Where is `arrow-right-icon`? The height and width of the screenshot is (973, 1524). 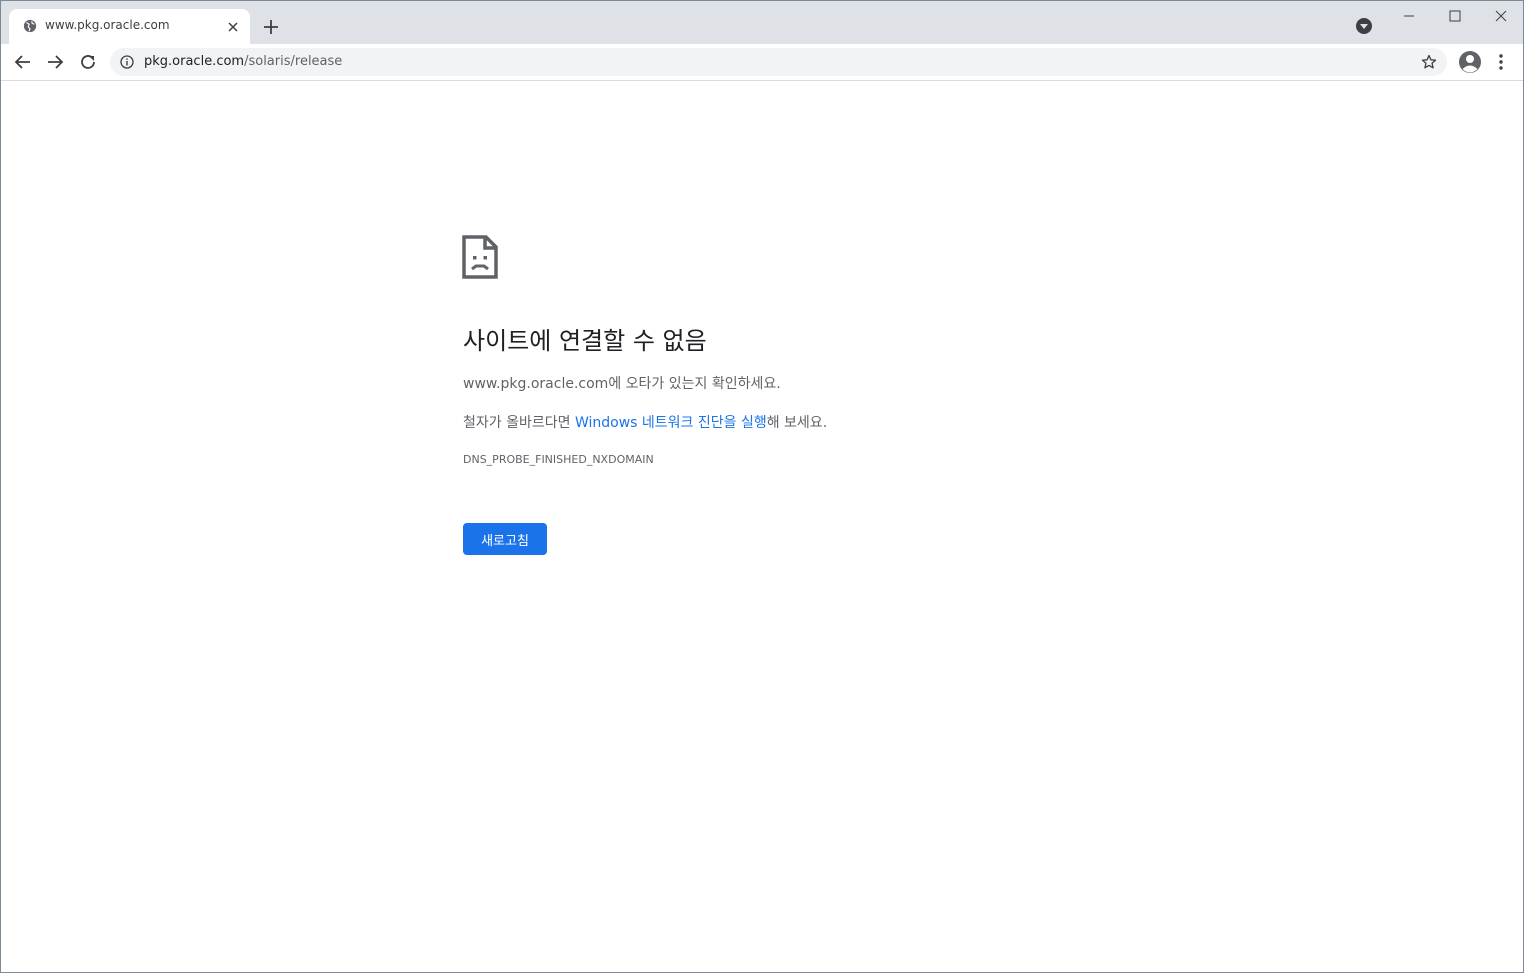
arrow-right-icon is located at coordinates (55, 62).